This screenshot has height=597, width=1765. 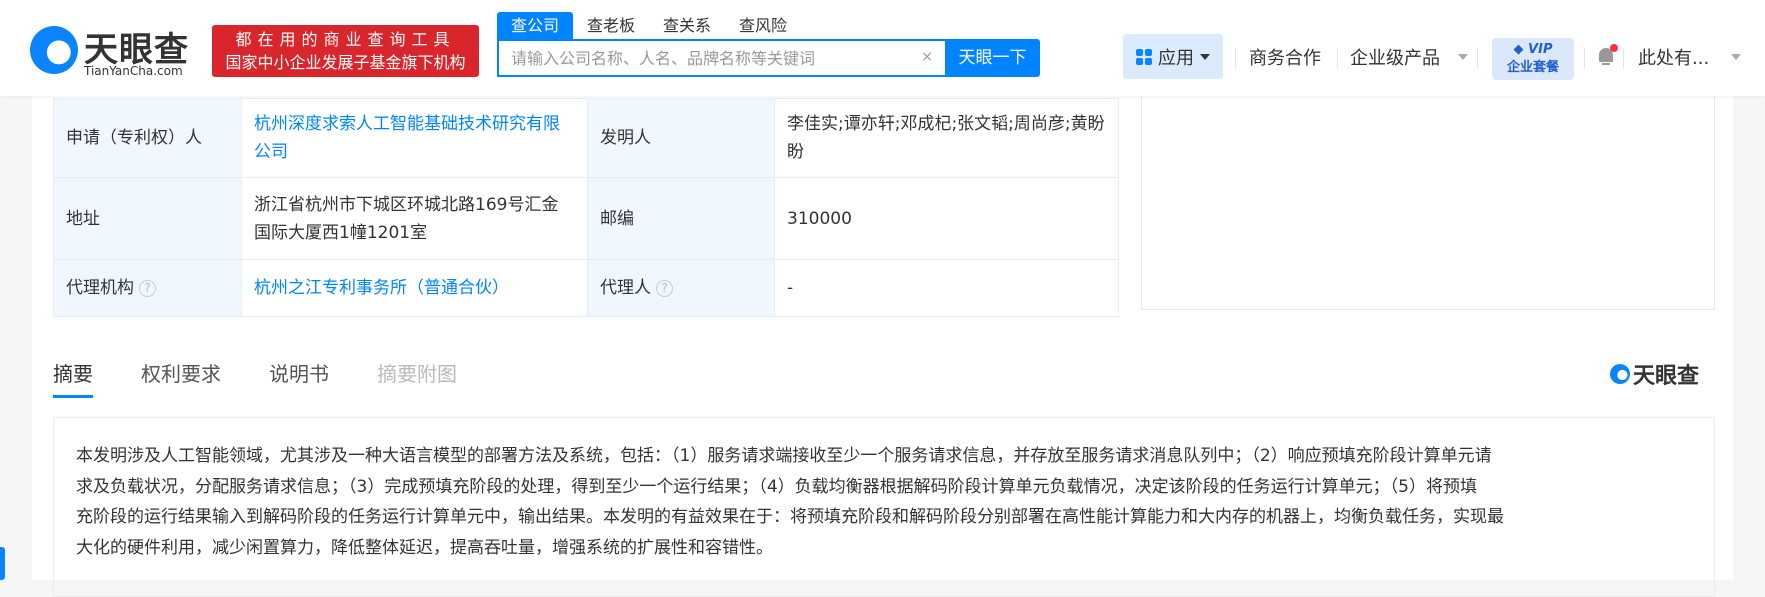 I want to click on search-tab-risk: 查风险, so click(x=763, y=25).